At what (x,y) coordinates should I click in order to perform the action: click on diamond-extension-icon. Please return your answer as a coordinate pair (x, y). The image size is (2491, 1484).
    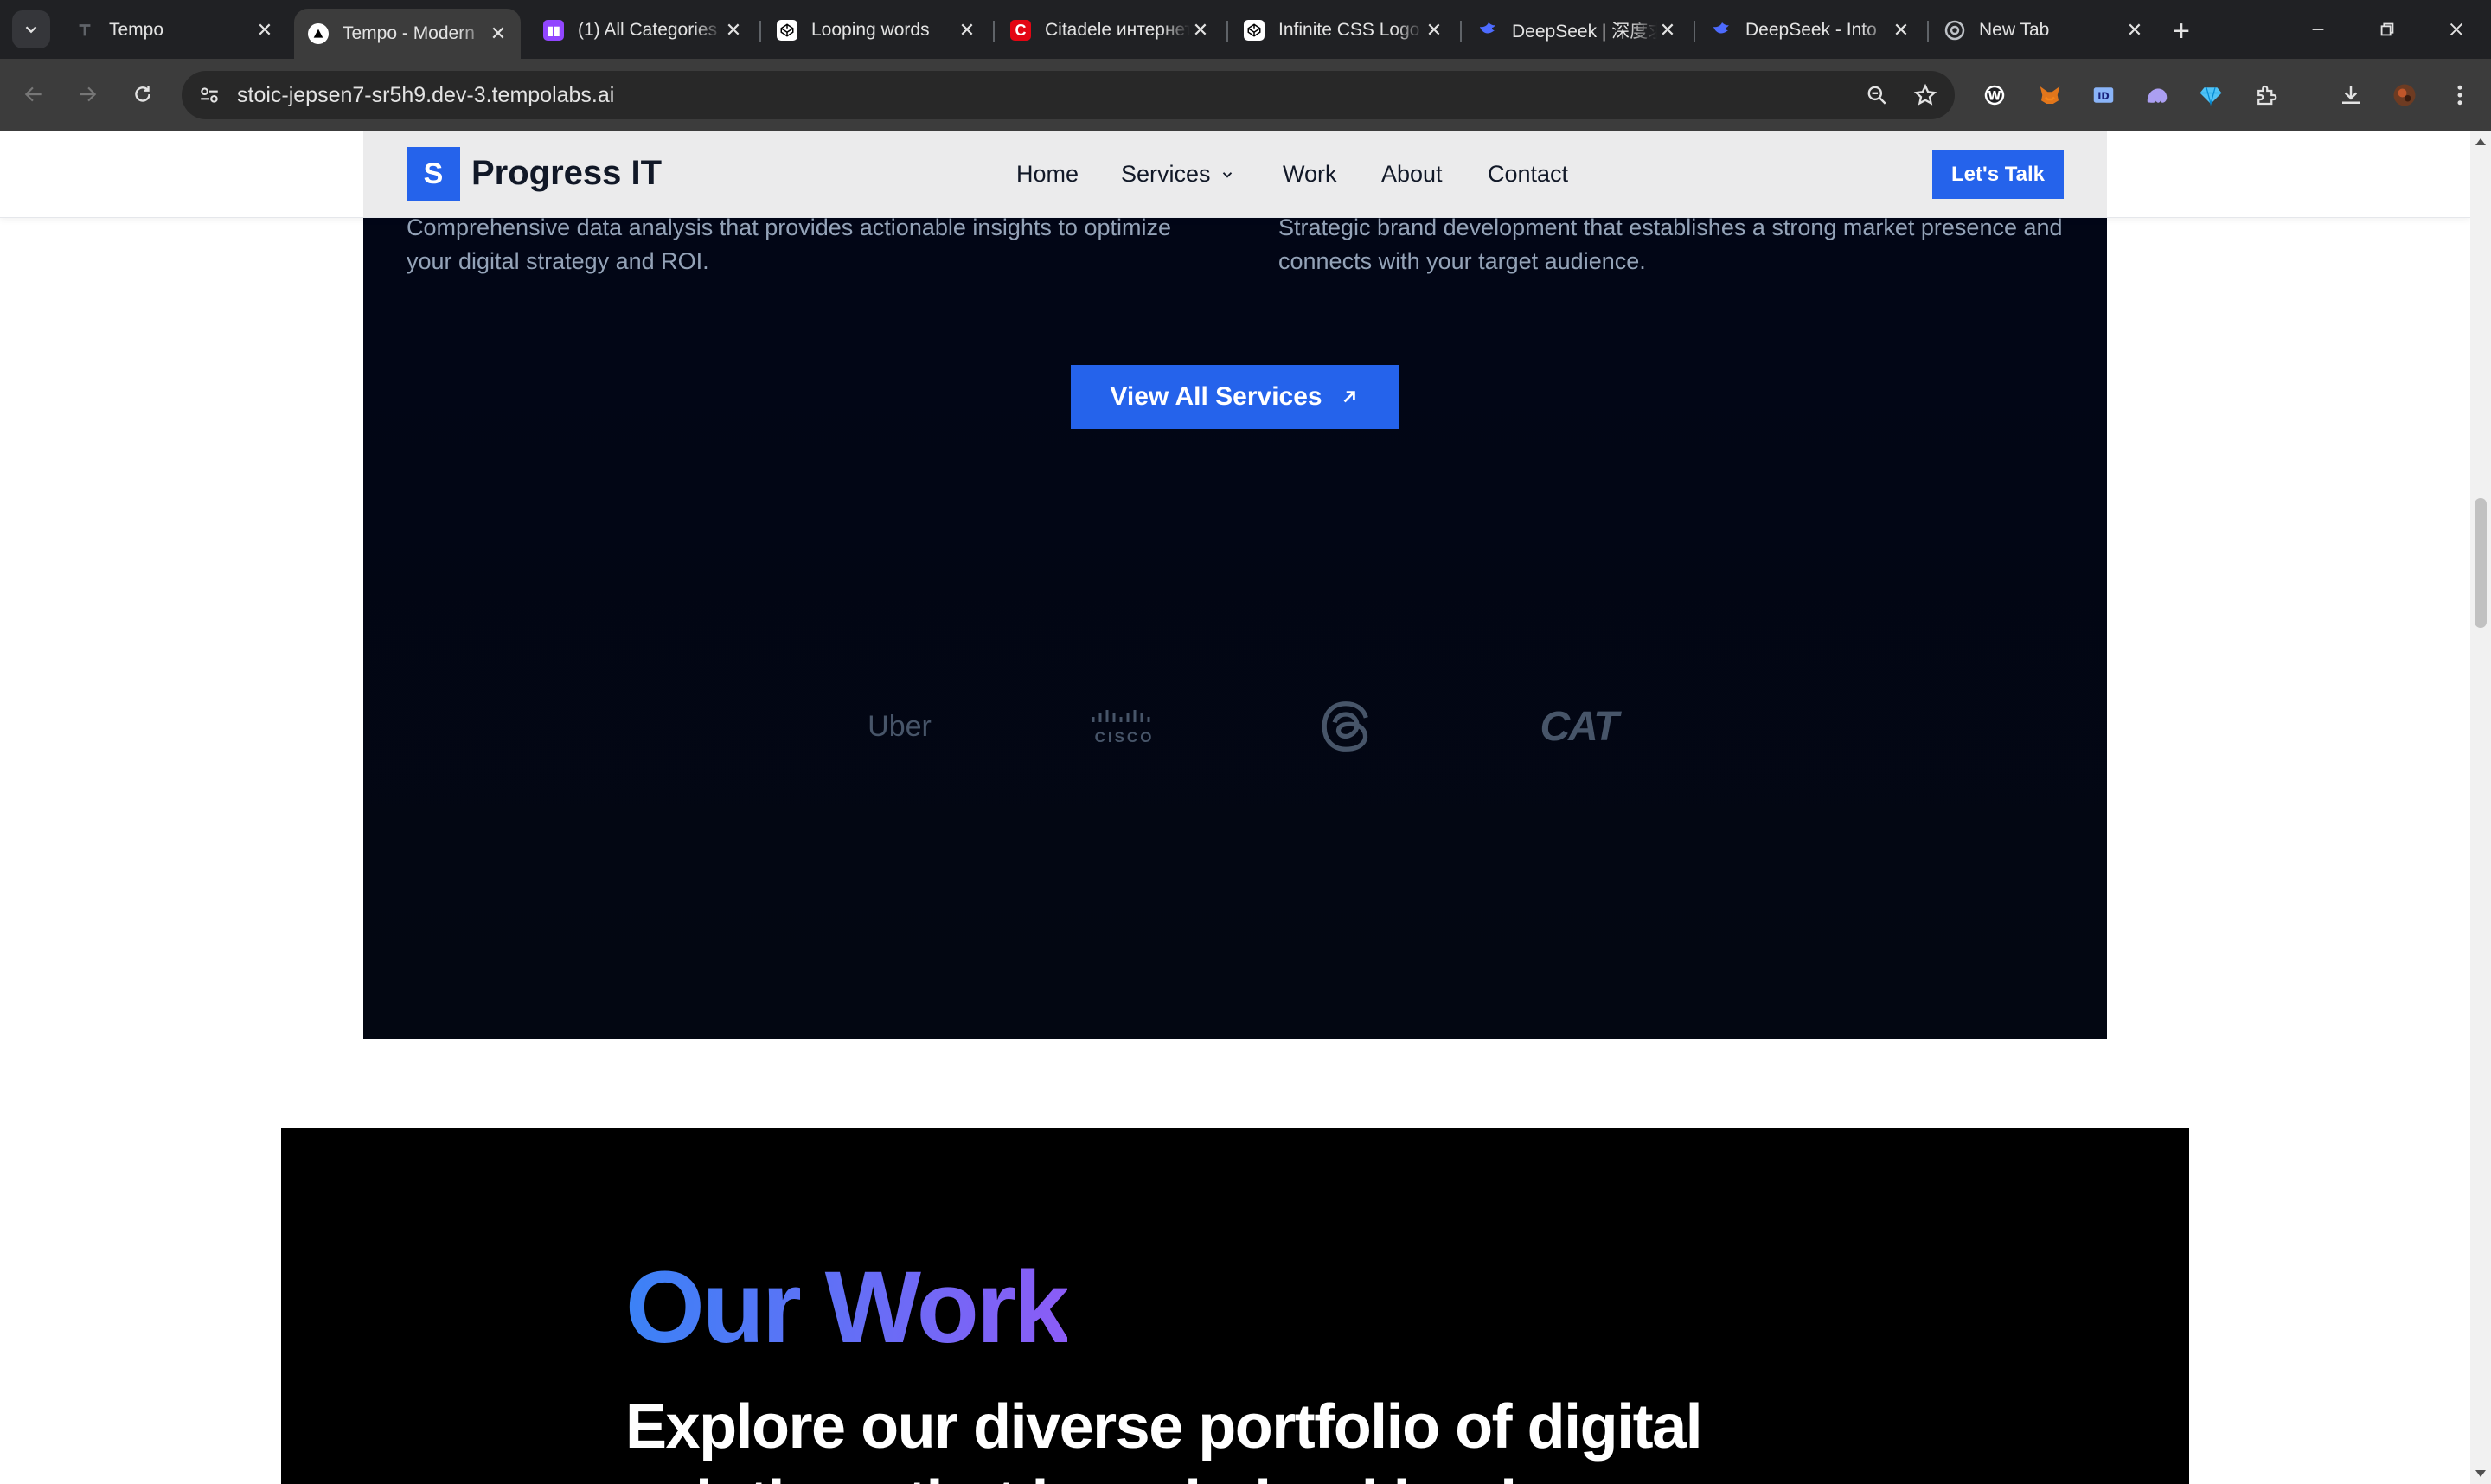
    Looking at the image, I should click on (2210, 95).